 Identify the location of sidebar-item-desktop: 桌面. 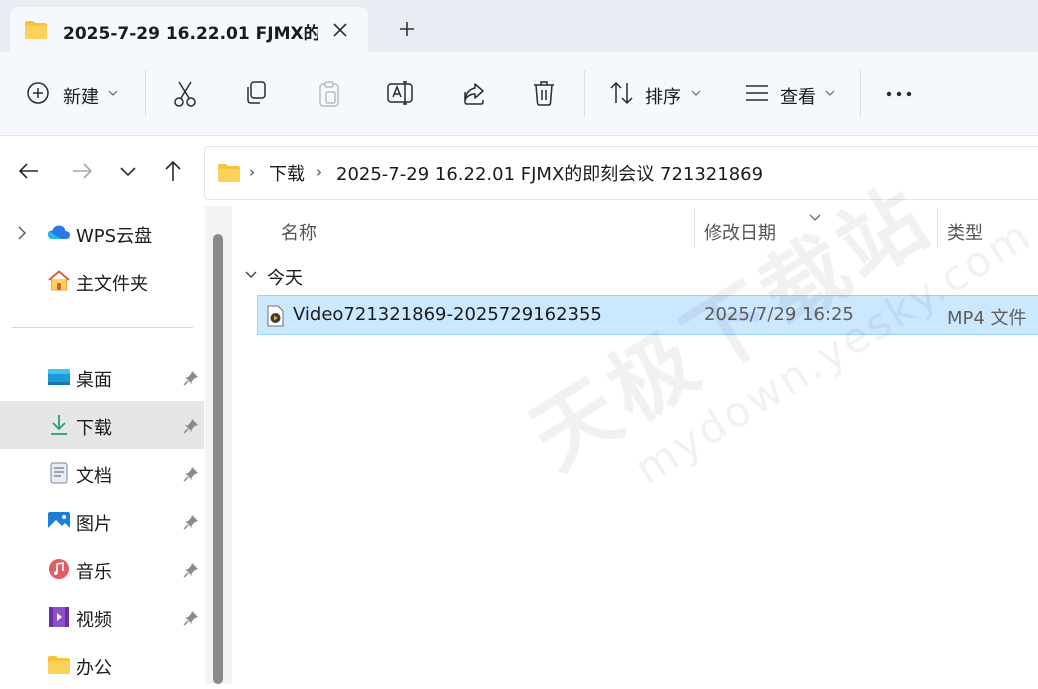
(102, 377).